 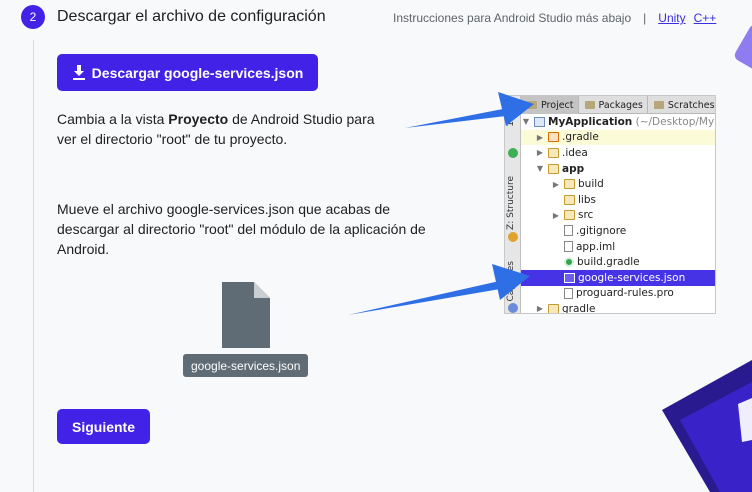 What do you see at coordinates (707, 426) in the screenshot?
I see `decorative-shape-bottom` at bounding box center [707, 426].